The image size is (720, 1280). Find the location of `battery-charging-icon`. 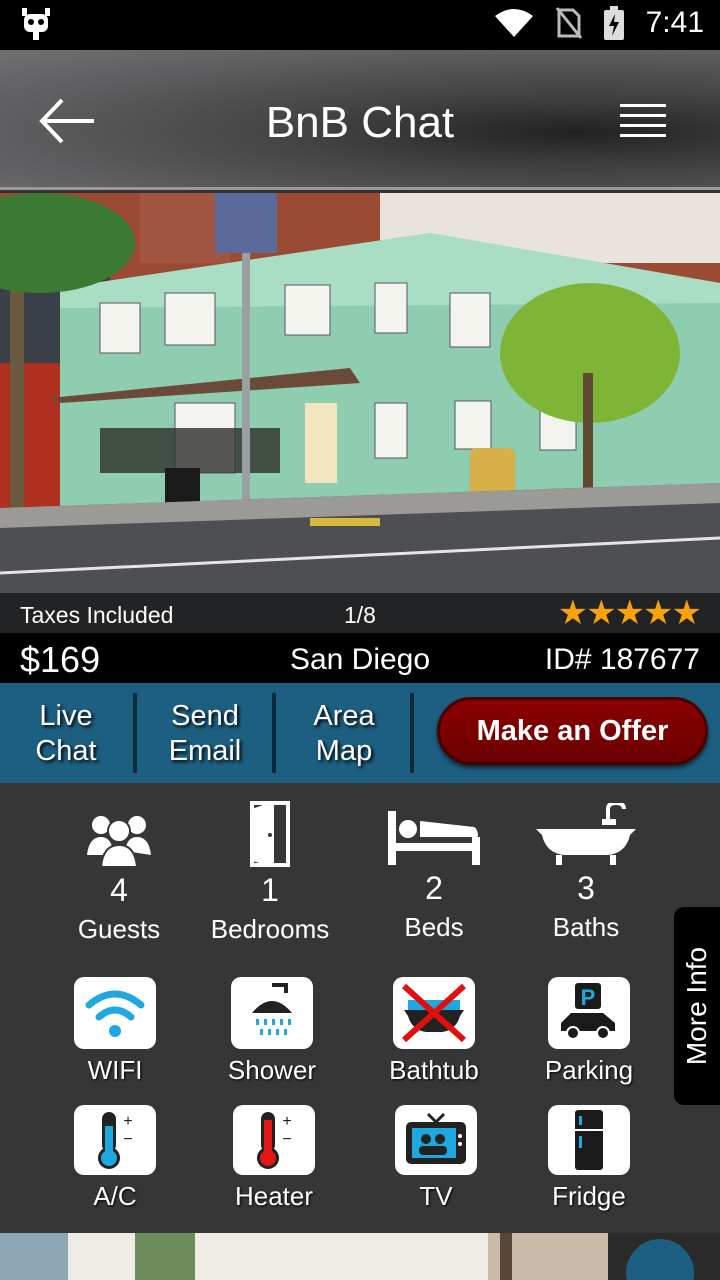

battery-charging-icon is located at coordinates (613, 23).